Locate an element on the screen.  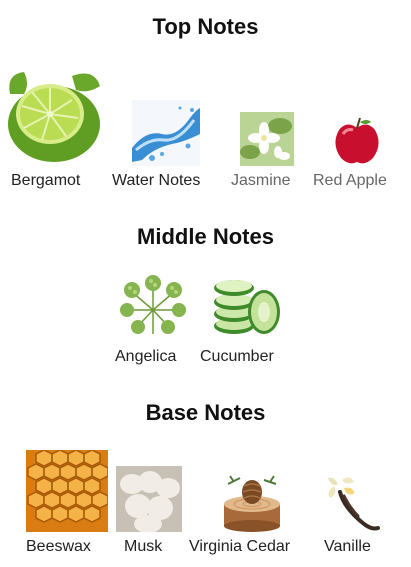
base-notes-title: Base Notes is located at coordinates (205, 412).